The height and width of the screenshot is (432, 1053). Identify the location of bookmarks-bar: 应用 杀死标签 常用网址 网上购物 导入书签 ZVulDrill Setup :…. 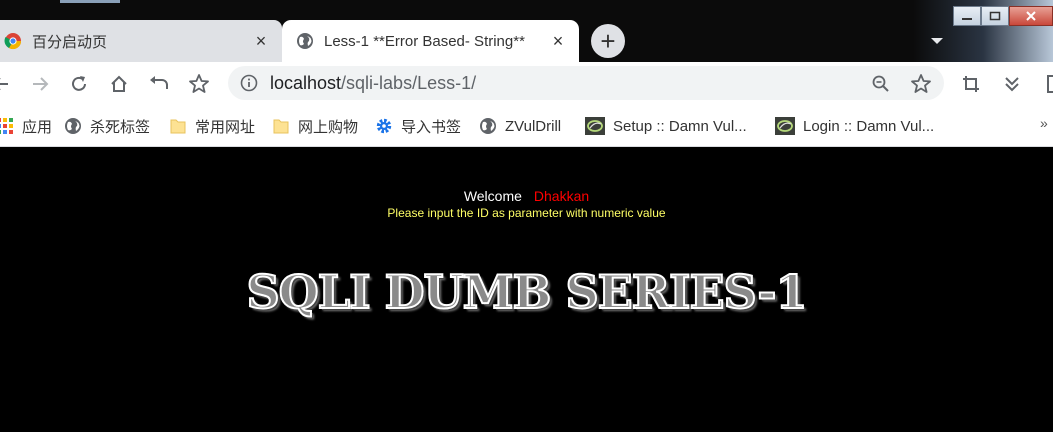
(526, 126).